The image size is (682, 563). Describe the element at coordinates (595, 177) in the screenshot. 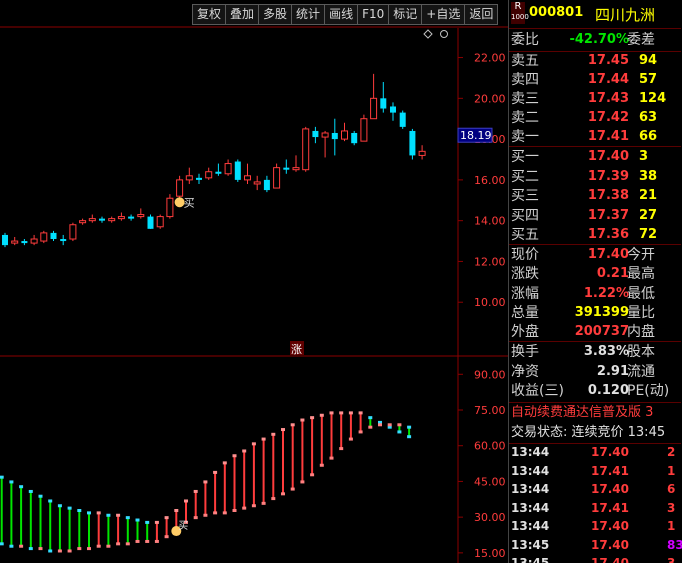

I see `bid-row: 买二 17.39 38` at that location.